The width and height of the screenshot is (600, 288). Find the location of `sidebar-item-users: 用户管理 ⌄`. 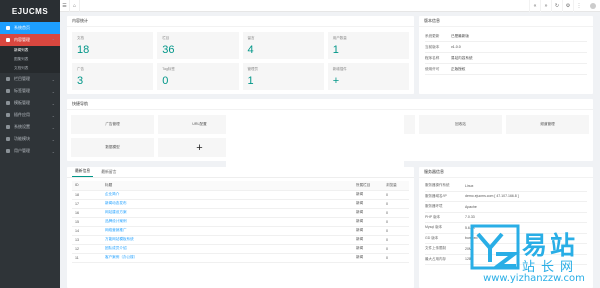

sidebar-item-users: 用户管理 ⌄ is located at coordinates (30, 151).